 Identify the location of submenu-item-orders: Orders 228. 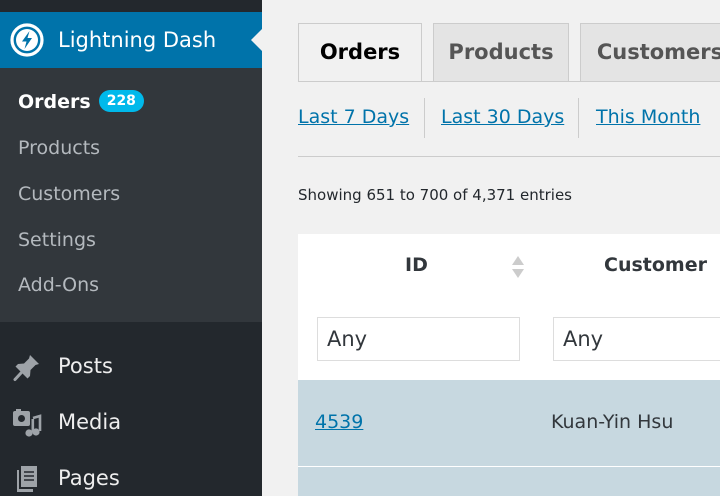
(81, 102).